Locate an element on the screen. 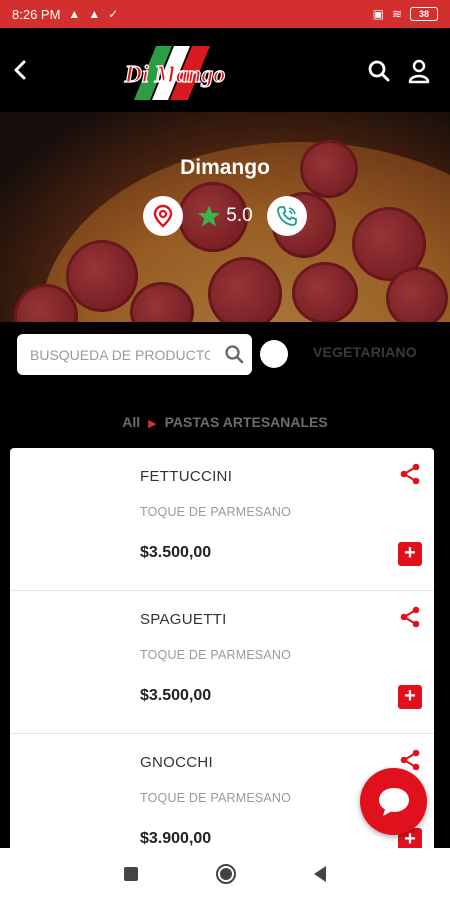 The height and width of the screenshot is (900, 450). breadcrumb-root: All is located at coordinates (131, 422).